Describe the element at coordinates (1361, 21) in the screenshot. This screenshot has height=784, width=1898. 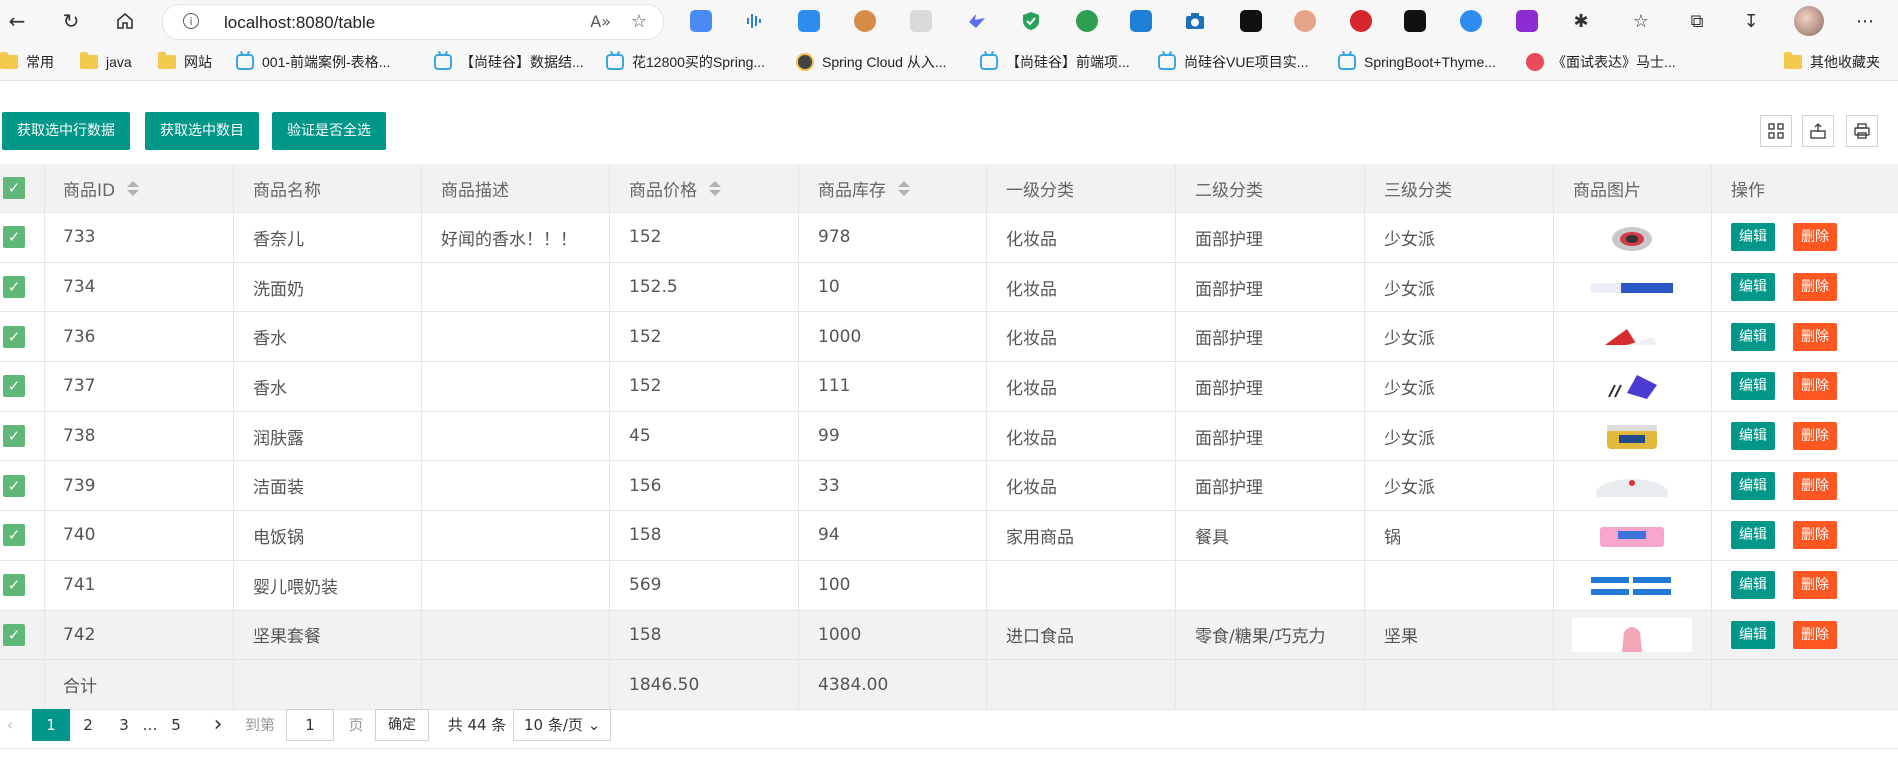
I see `stop-extension-icon` at that location.